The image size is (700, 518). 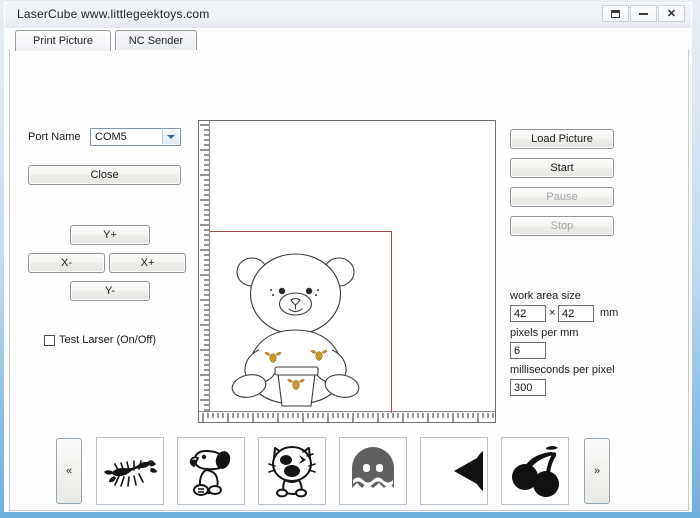 I want to click on vertical-ruler-ticks, so click(x=204, y=267).